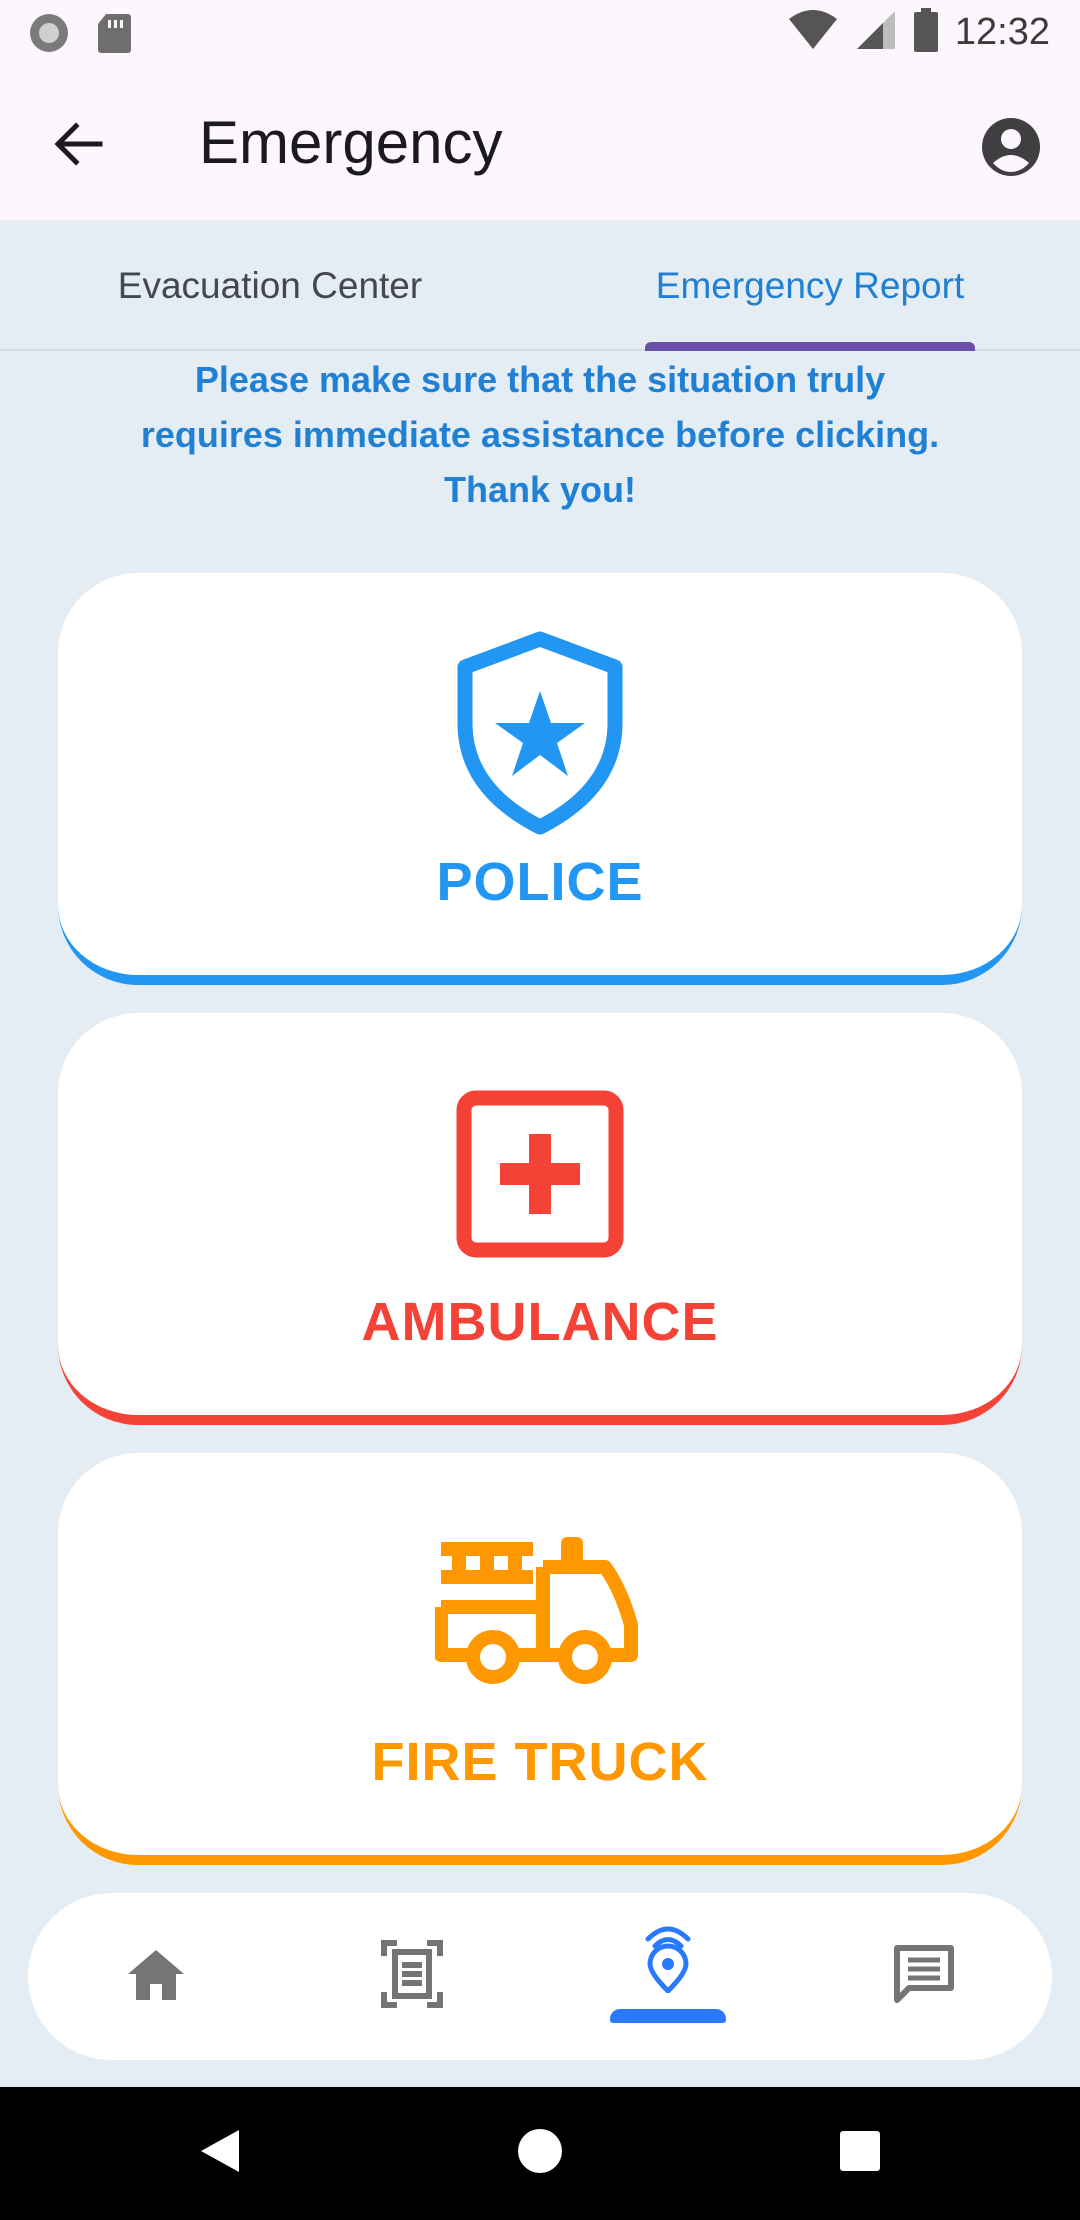  Describe the element at coordinates (539, 1616) in the screenshot. I see `fire-truck-icon` at that location.